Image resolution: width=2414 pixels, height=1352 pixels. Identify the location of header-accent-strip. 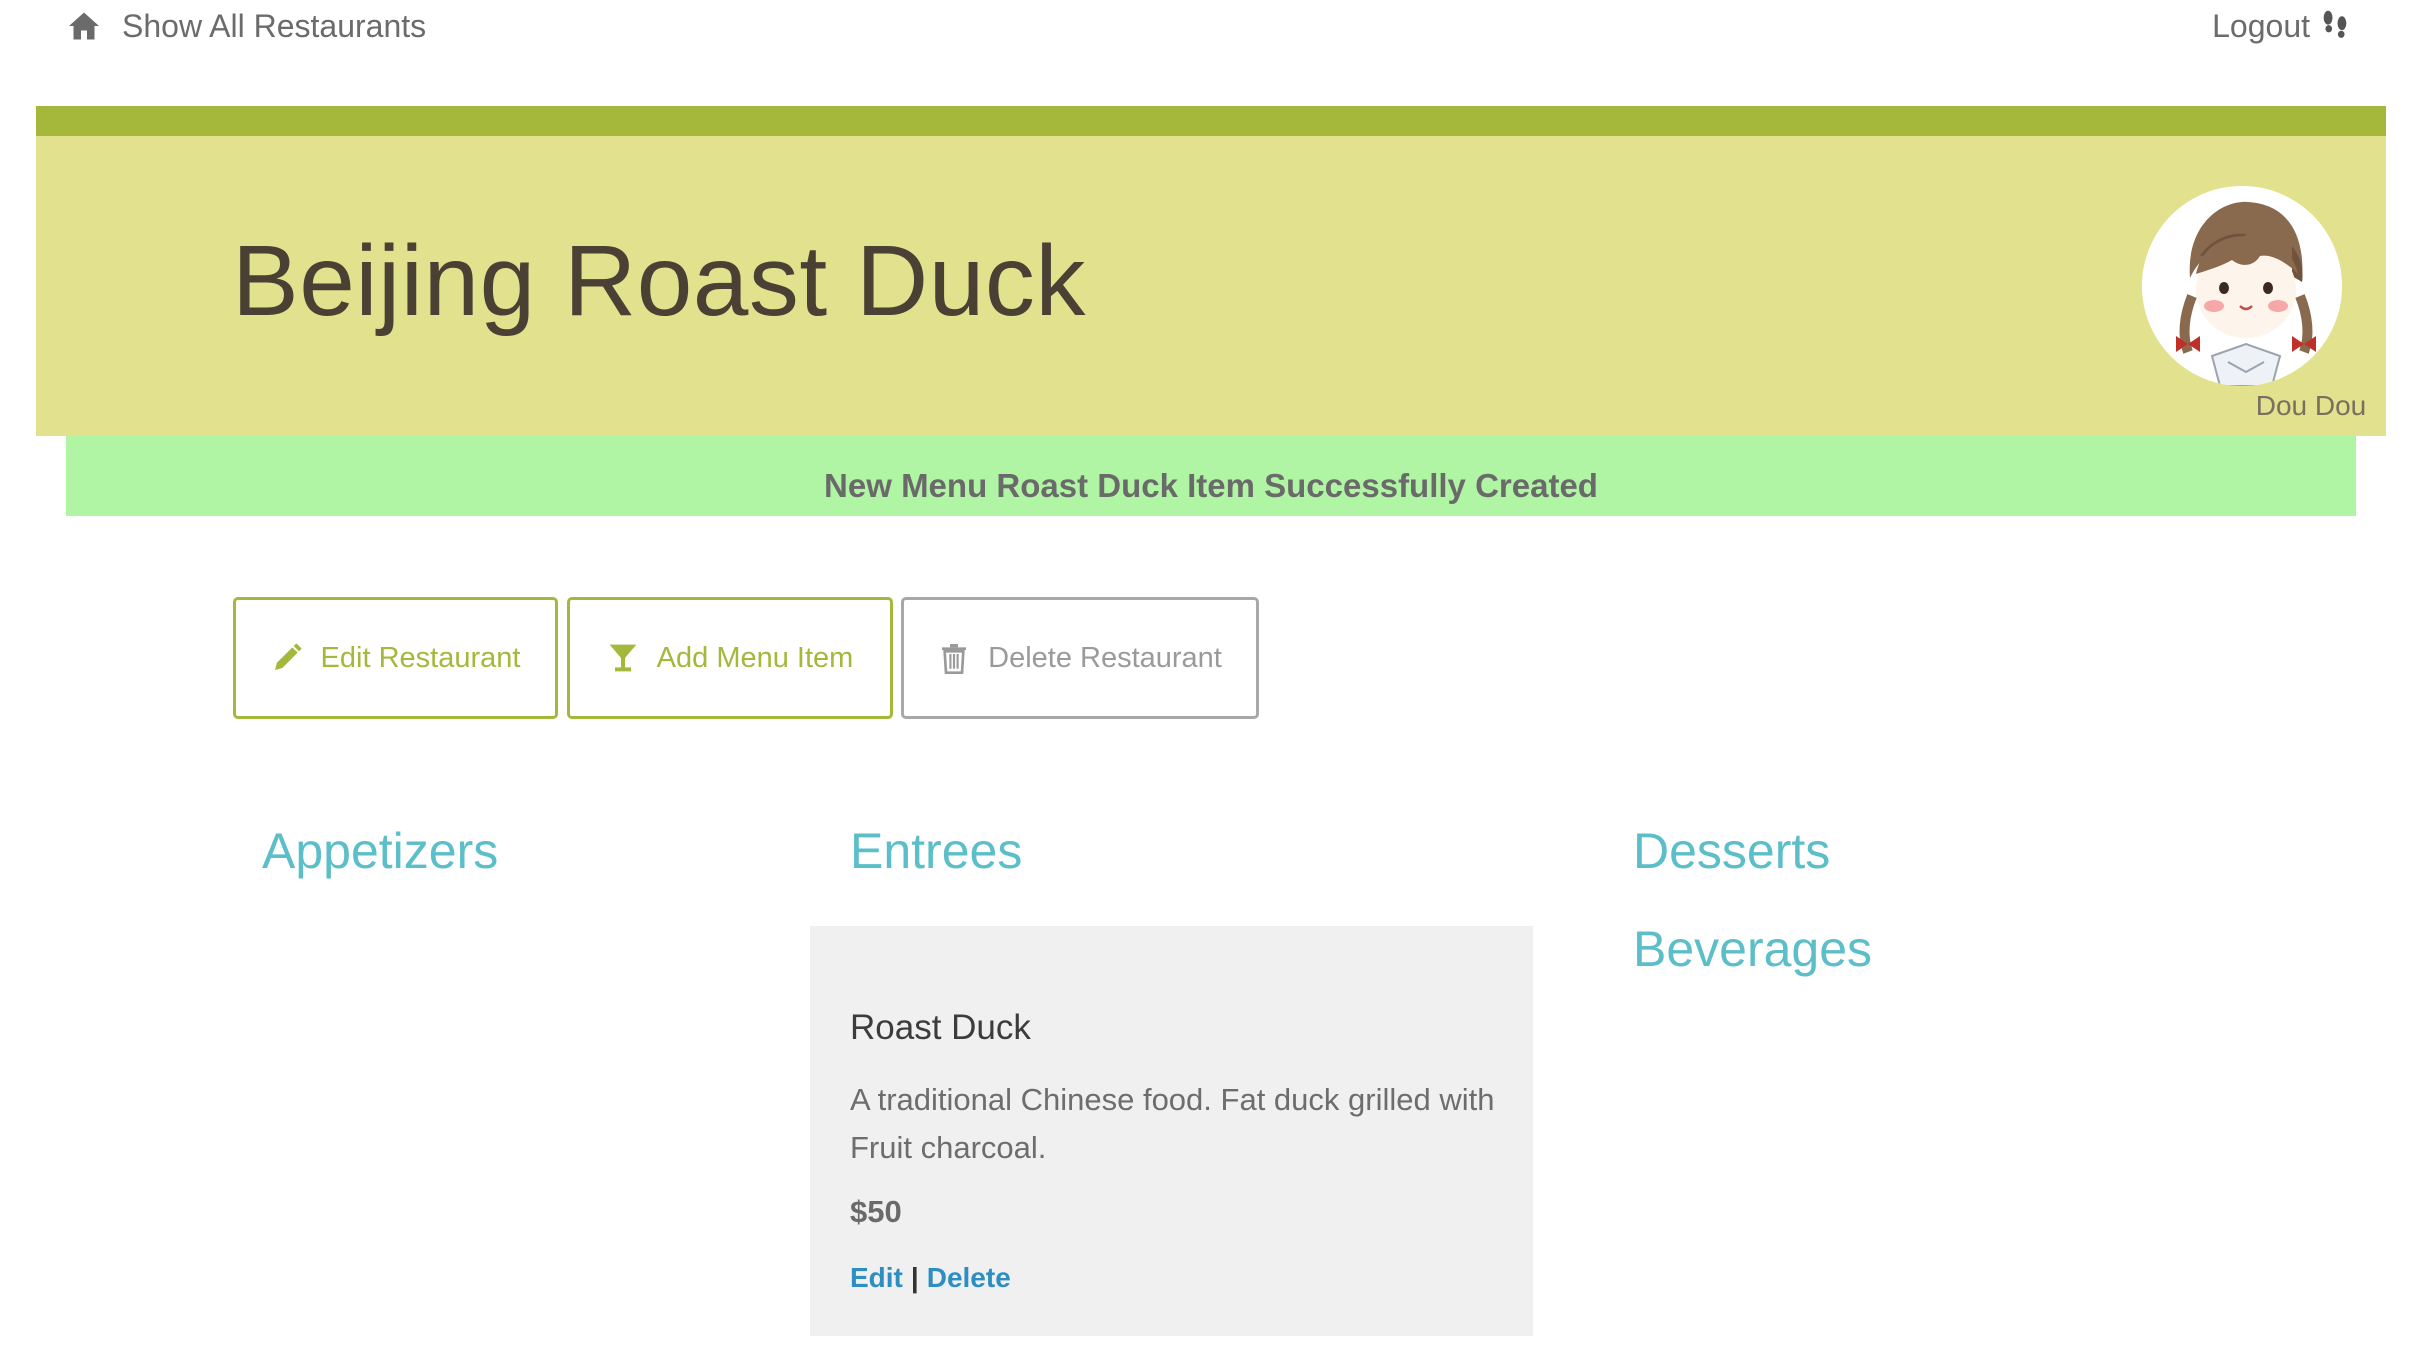
(1211, 121).